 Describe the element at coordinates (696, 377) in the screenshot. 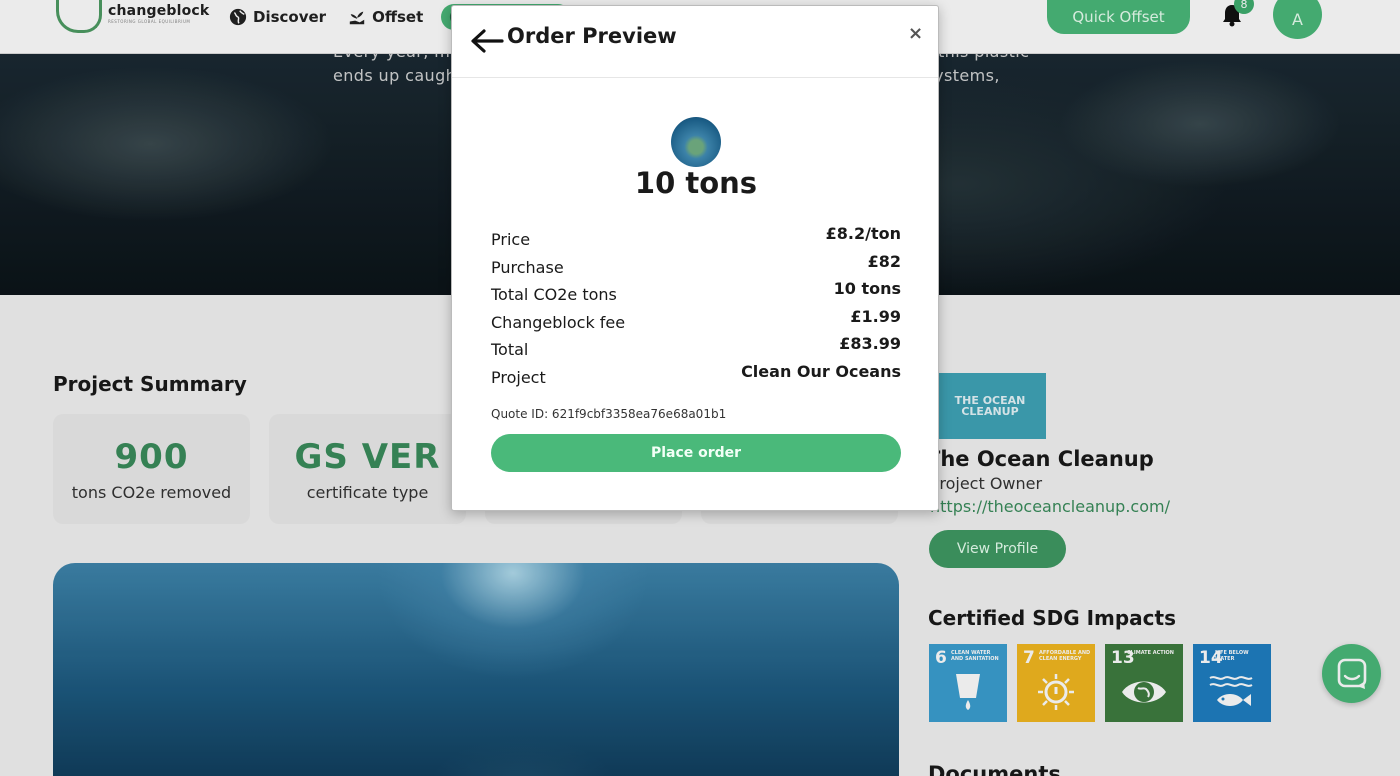

I see `order-row-project: Project Clean Our Oceans` at that location.